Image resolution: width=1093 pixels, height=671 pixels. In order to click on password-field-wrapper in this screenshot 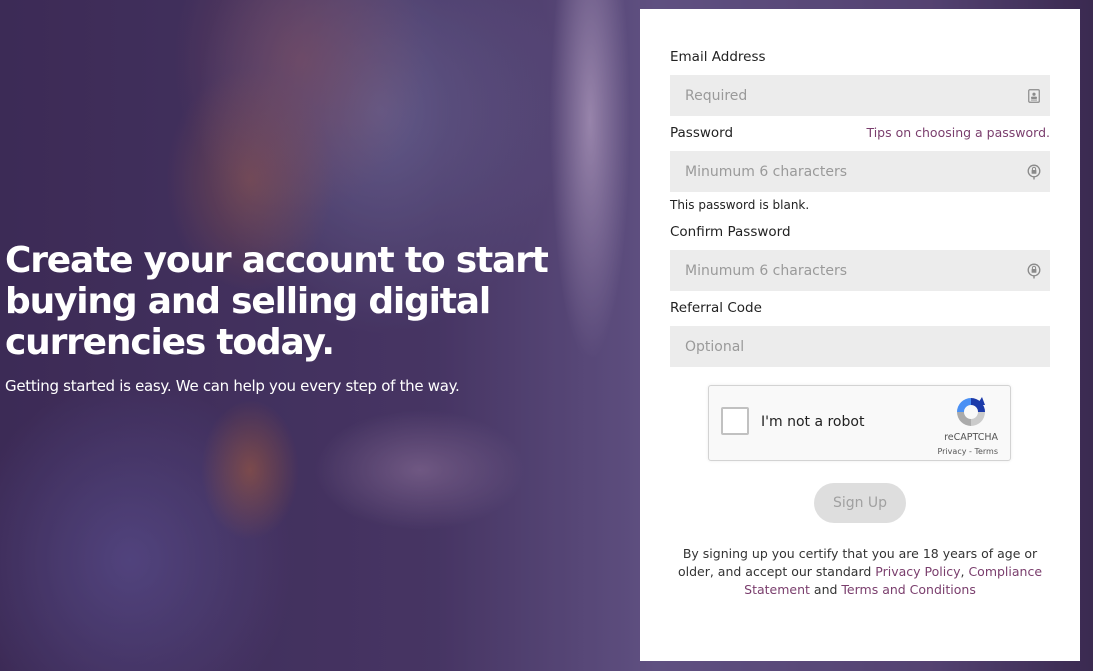, I will do `click(860, 171)`.